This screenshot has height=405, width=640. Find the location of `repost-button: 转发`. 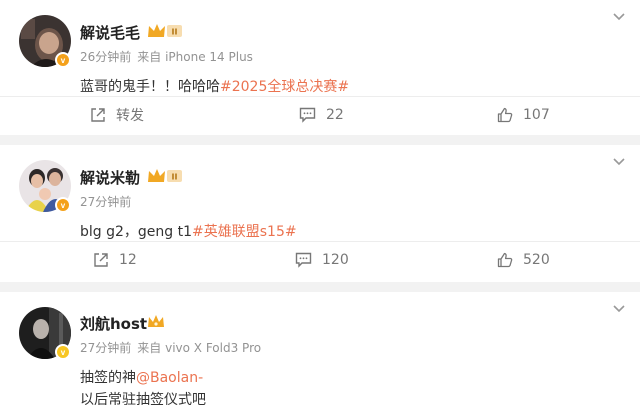

repost-button: 转发 is located at coordinates (117, 115).